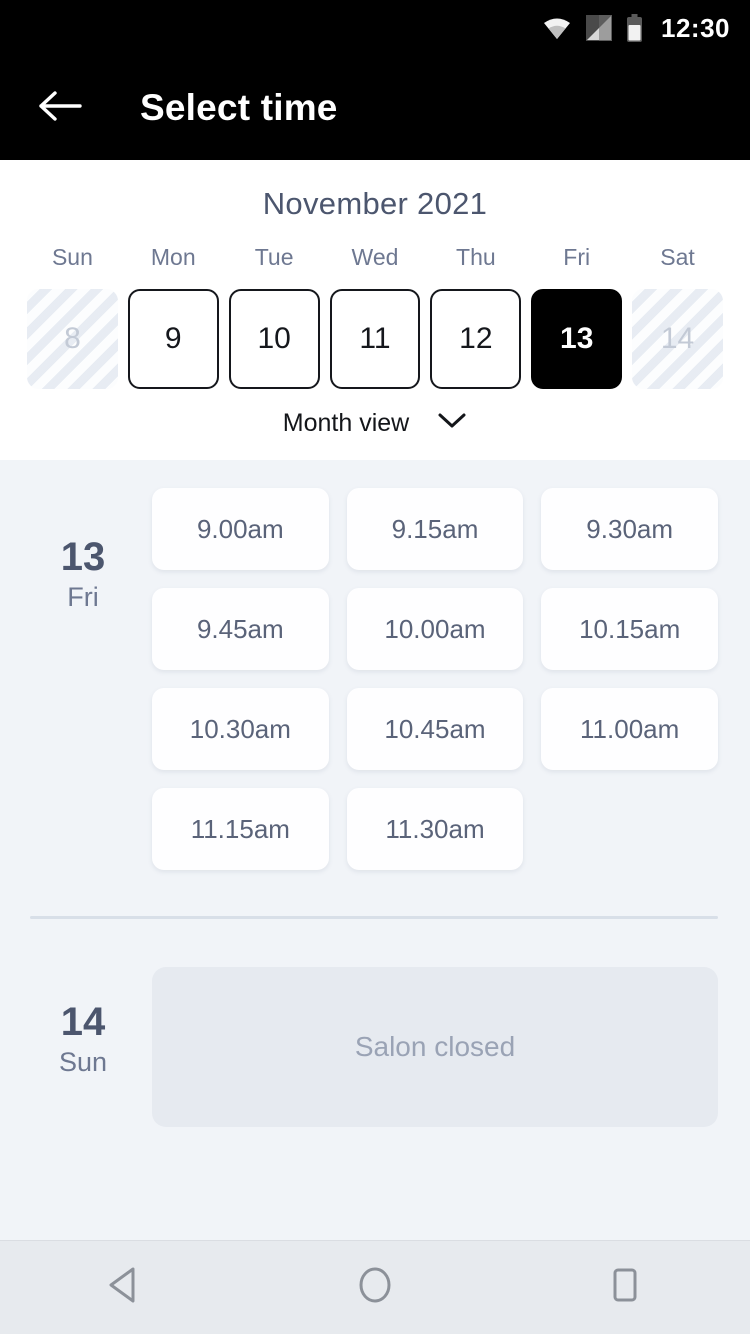 Image resolution: width=750 pixels, height=1334 pixels. I want to click on calendar-day-13: 13, so click(577, 339).